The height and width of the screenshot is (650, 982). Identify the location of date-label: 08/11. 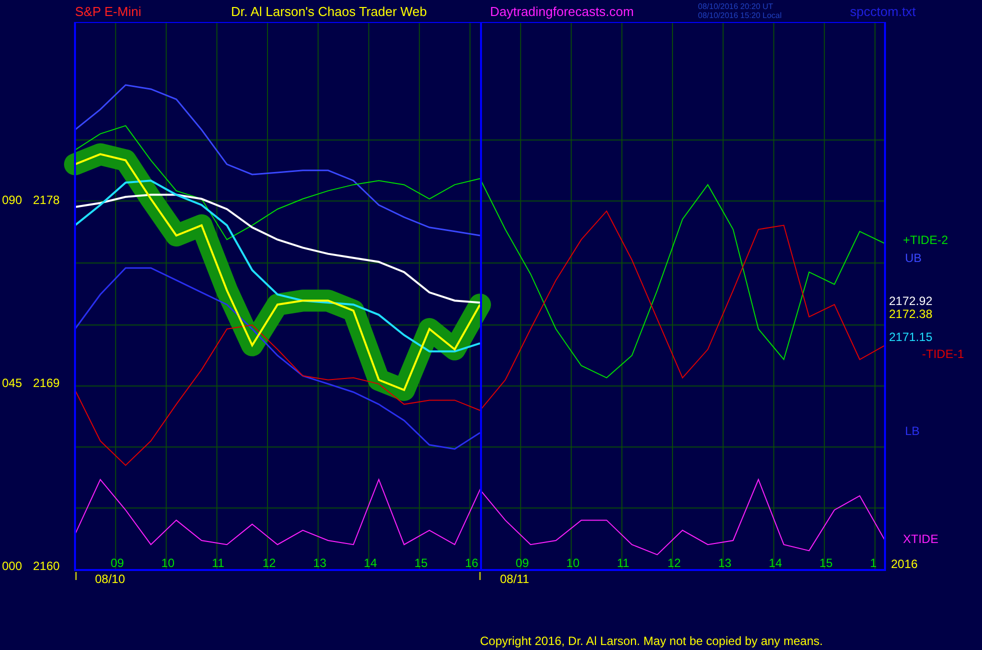
(515, 579).